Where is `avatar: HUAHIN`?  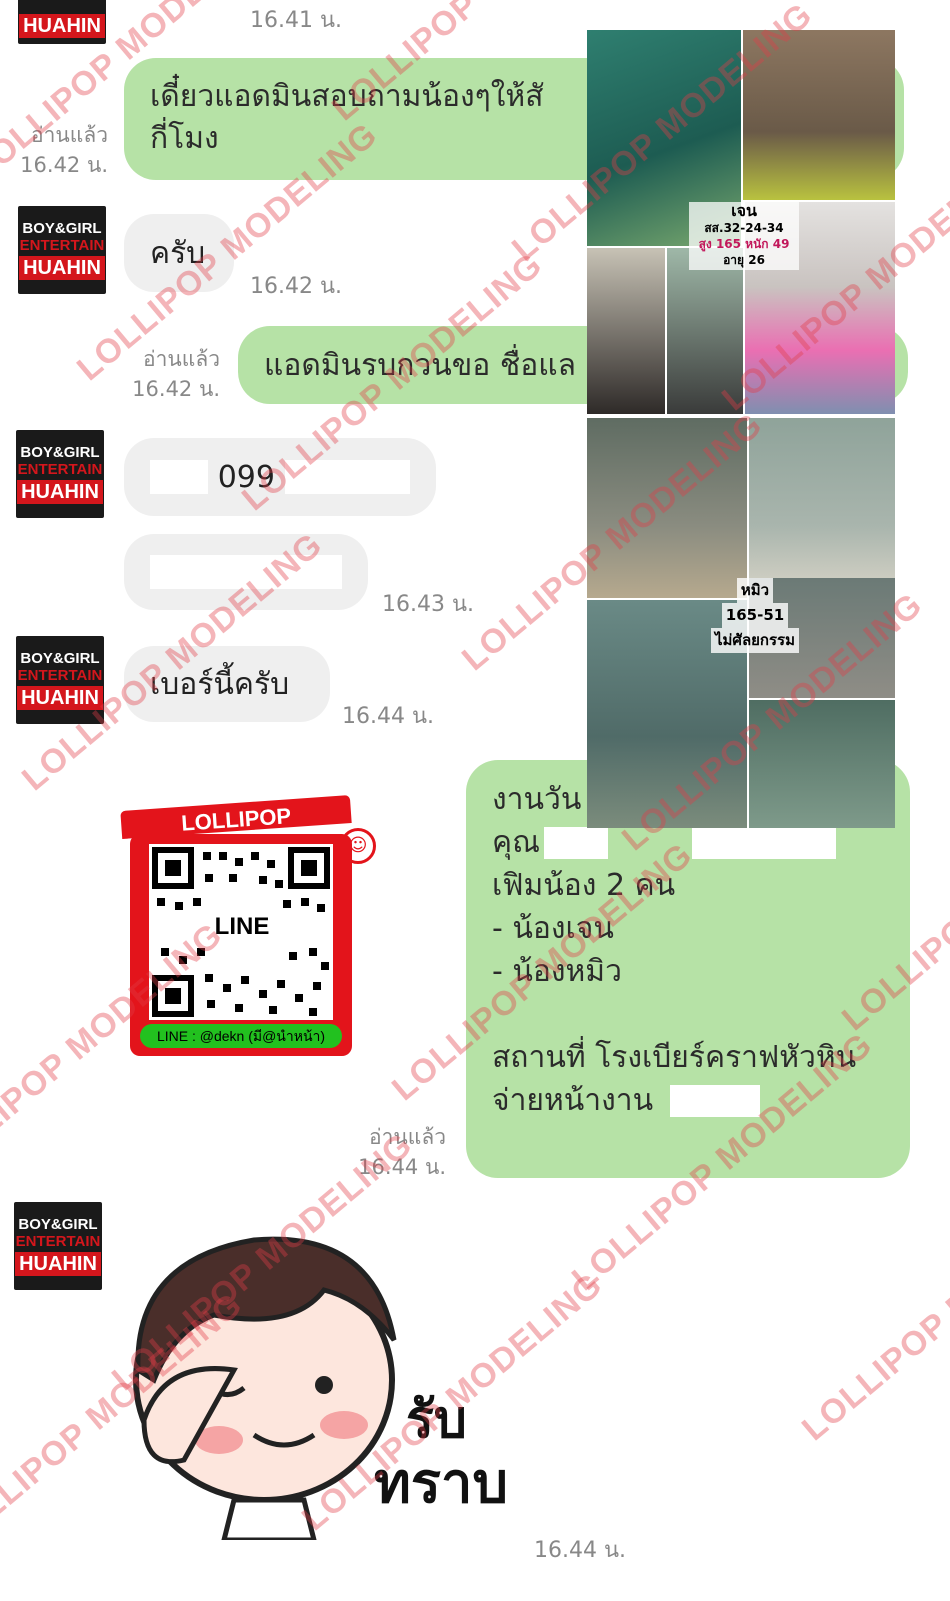
avatar: HUAHIN is located at coordinates (62, 22).